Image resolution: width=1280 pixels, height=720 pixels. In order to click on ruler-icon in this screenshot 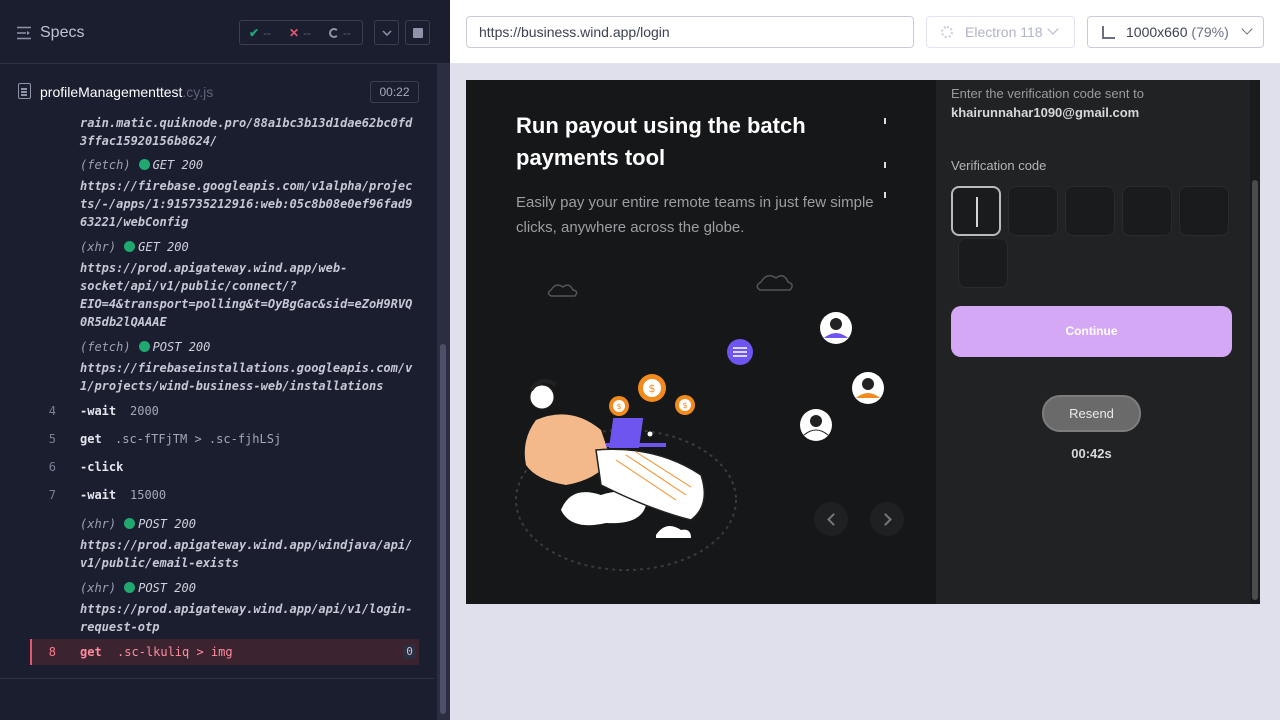, I will do `click(1108, 32)`.